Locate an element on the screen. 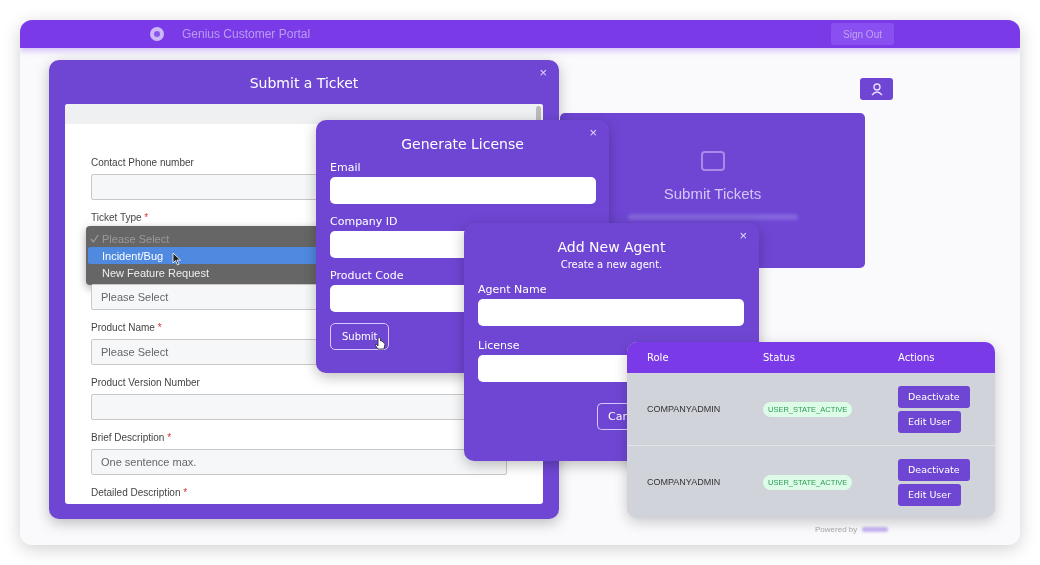  text-input: One sentence max. is located at coordinates (299, 462).